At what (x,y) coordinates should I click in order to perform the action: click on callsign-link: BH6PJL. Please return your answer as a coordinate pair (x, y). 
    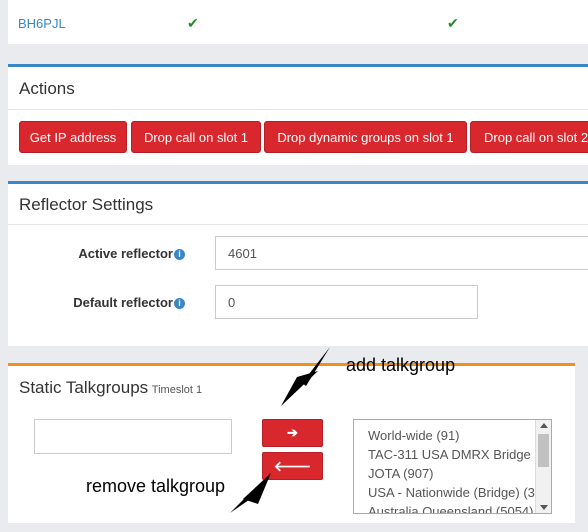
    Looking at the image, I should click on (42, 23).